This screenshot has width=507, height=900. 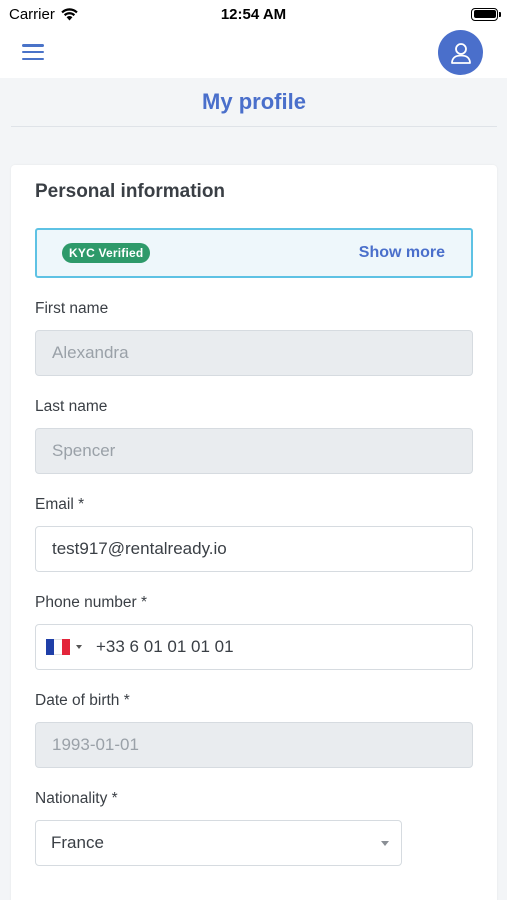 I want to click on email-field: test917@rentalready.io, so click(x=254, y=549).